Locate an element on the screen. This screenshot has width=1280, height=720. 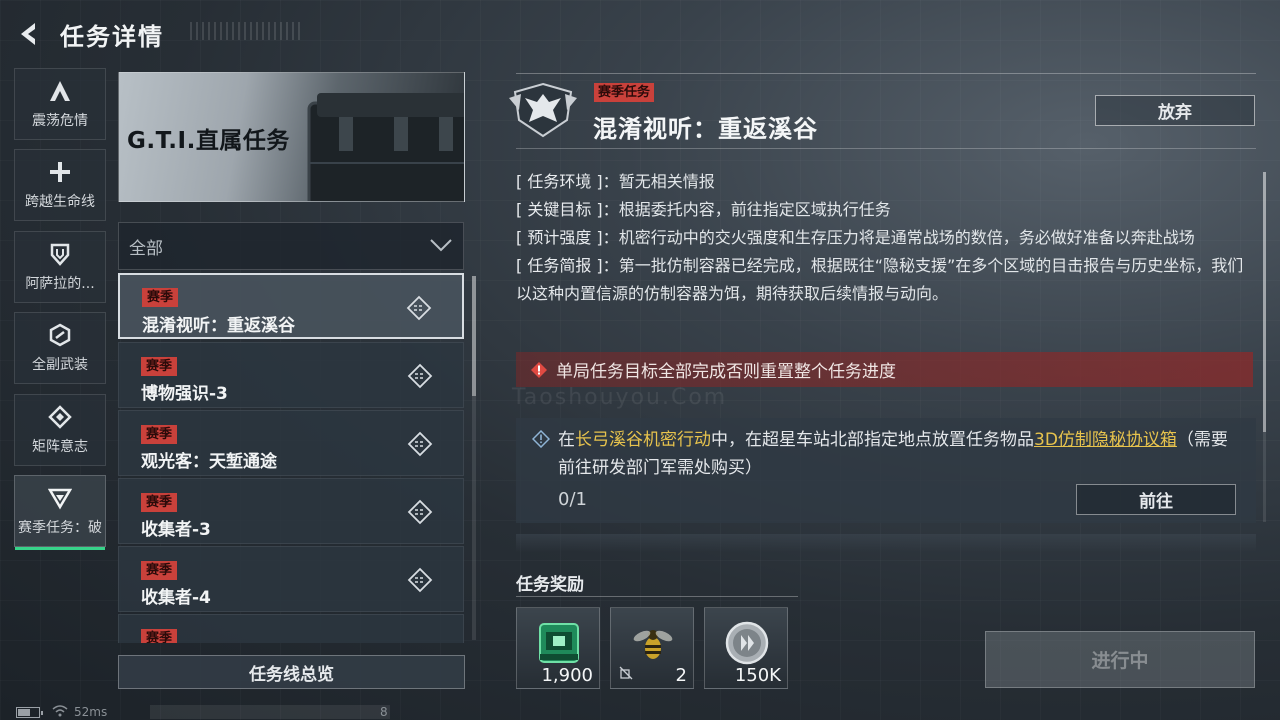
gti-eagle-emblem-icon is located at coordinates (543, 110).